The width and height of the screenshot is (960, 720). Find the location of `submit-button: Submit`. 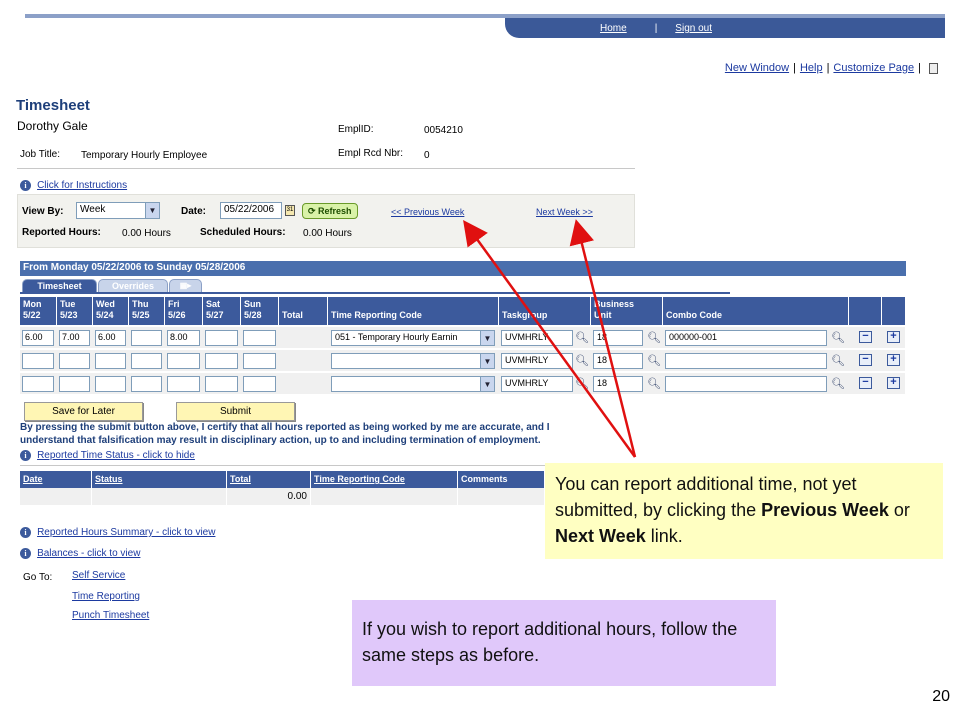

submit-button: Submit is located at coordinates (235, 411).